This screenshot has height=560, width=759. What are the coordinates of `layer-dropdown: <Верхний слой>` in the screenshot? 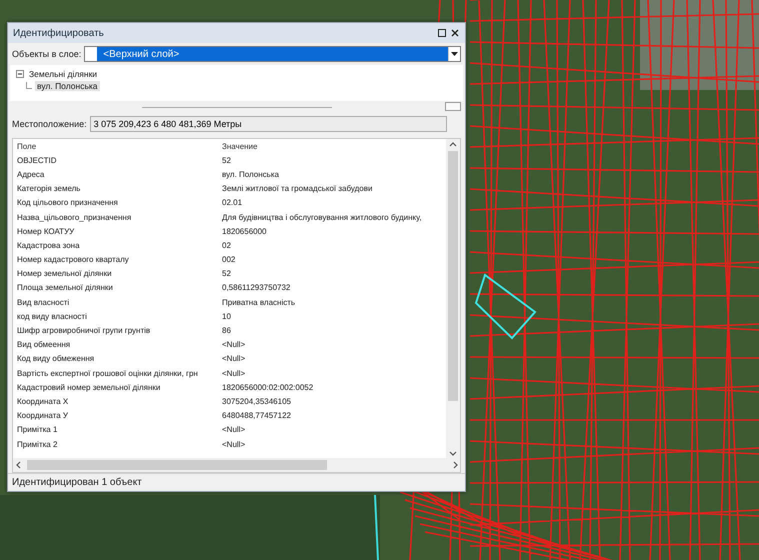 It's located at (272, 54).